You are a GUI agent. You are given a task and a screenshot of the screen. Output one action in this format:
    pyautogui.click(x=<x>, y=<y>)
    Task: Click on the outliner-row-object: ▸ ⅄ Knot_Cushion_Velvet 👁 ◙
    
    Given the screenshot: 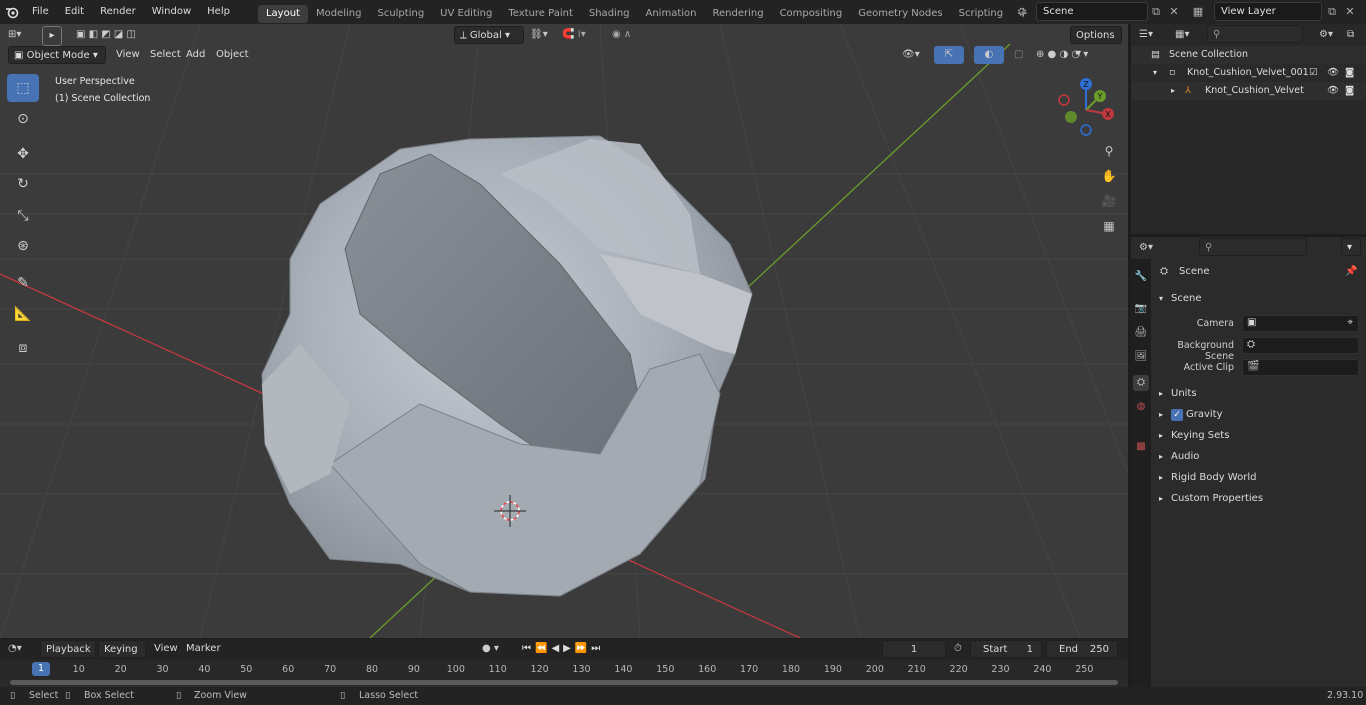 What is the action you would take?
    pyautogui.click(x=1248, y=91)
    